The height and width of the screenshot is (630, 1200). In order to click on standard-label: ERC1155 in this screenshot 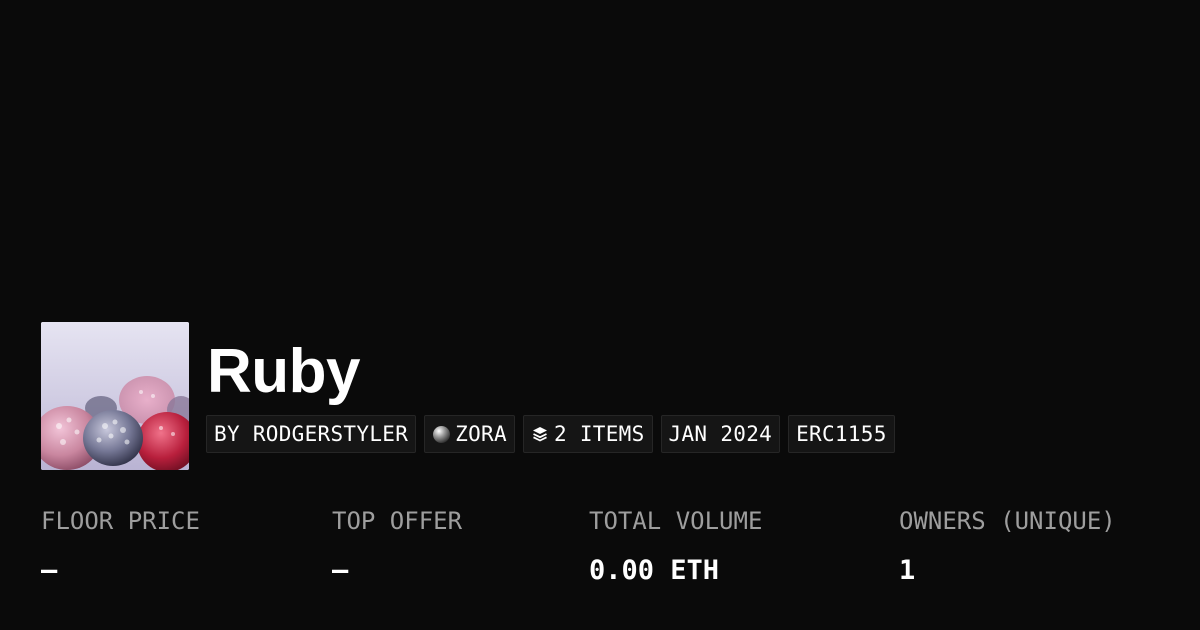, I will do `click(841, 434)`.